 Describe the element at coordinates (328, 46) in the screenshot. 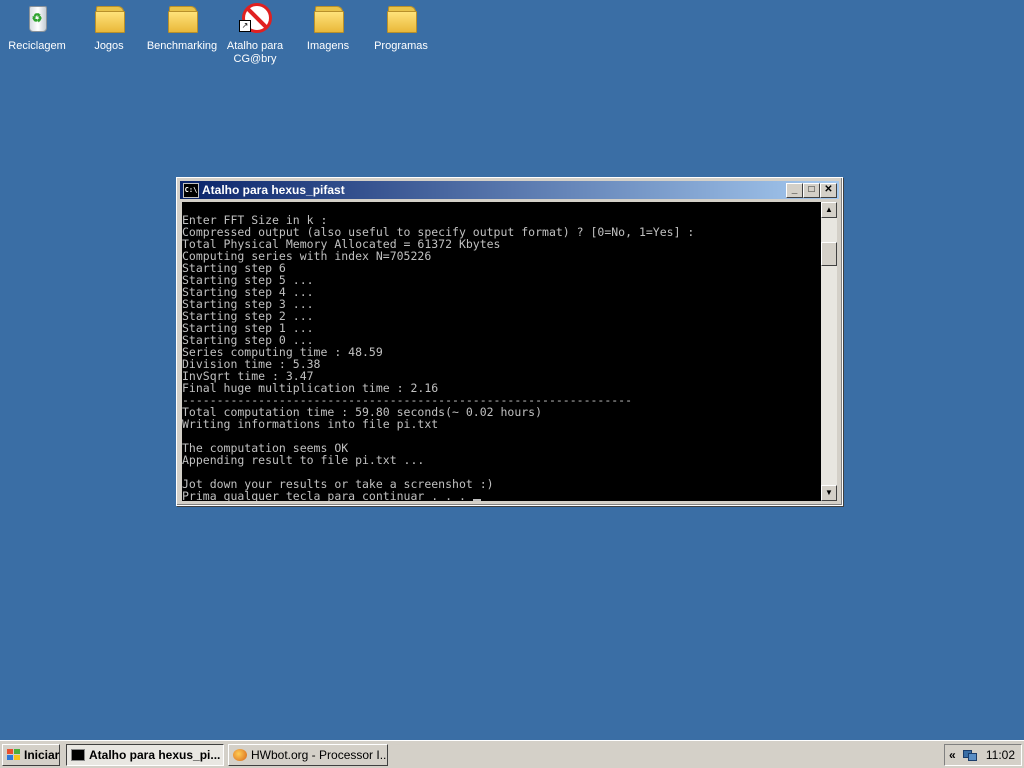

I see `desktop-icon-label: Imagens` at that location.